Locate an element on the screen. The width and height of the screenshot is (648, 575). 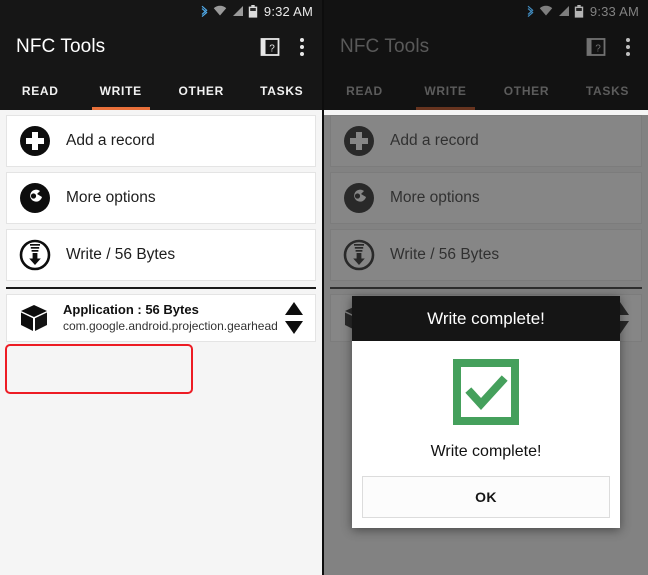
list-item-add-record: Add a record is located at coordinates (161, 141).